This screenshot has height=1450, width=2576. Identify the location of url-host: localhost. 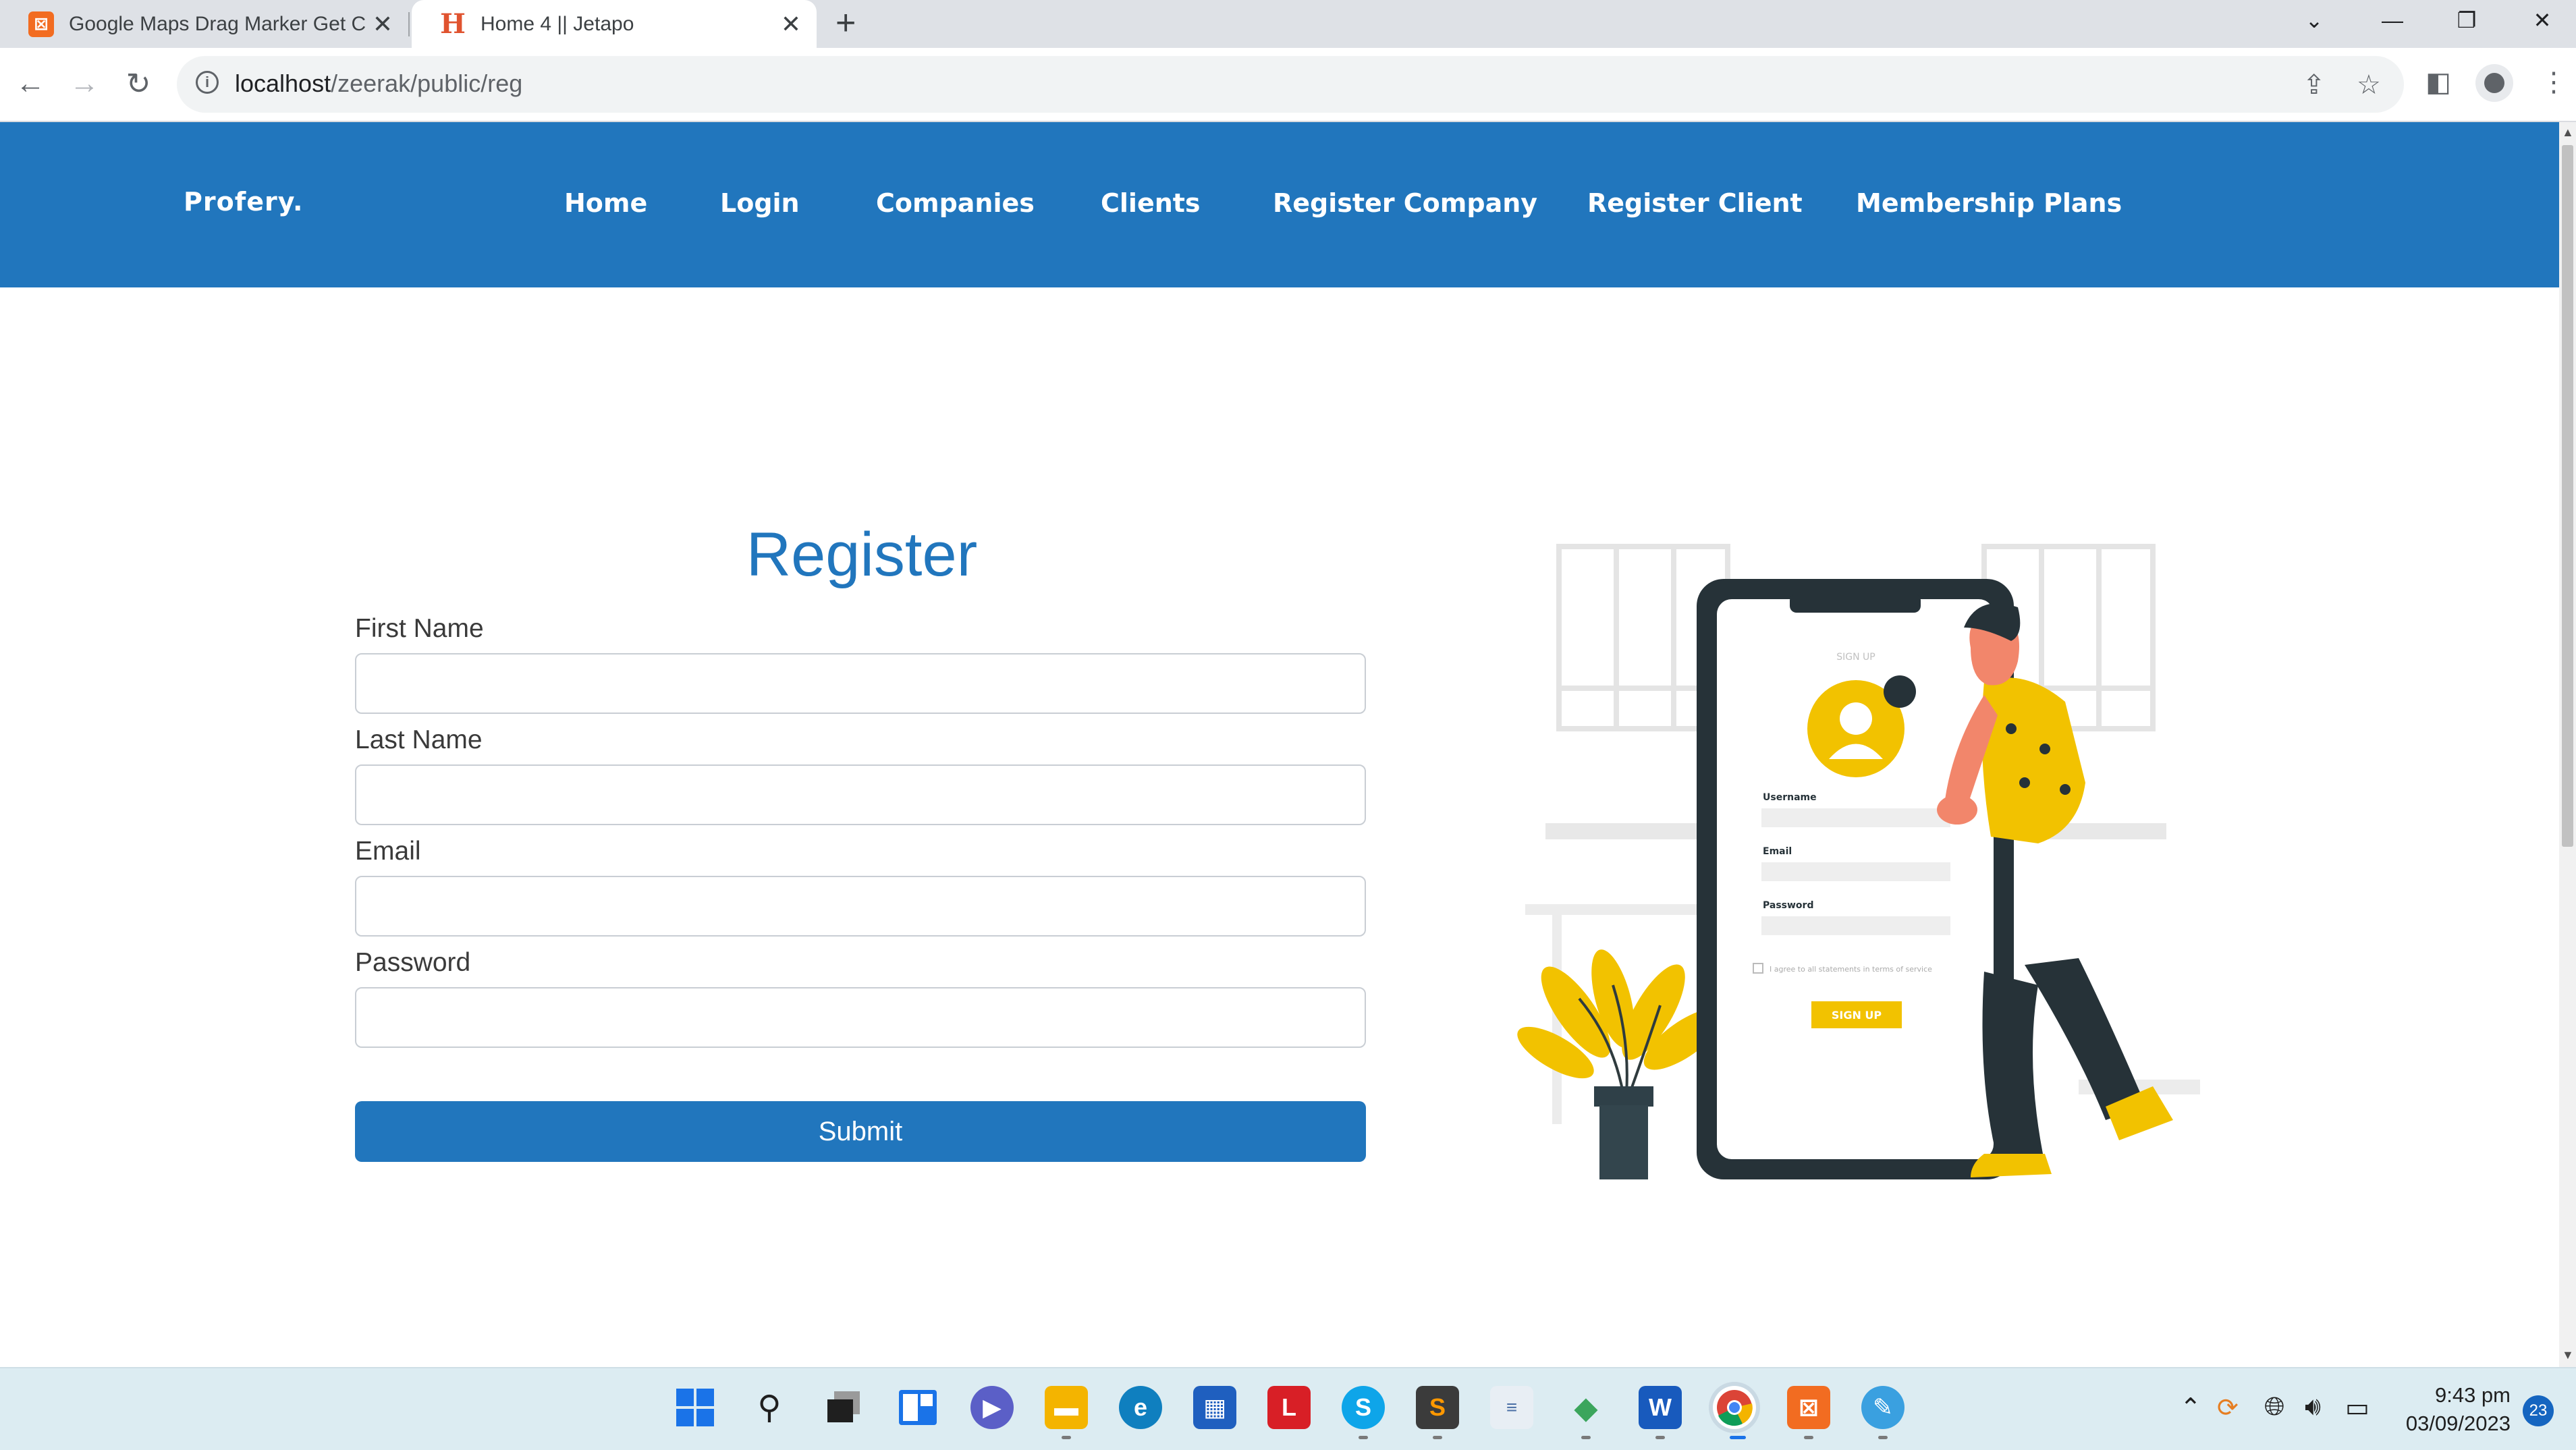
(283, 83).